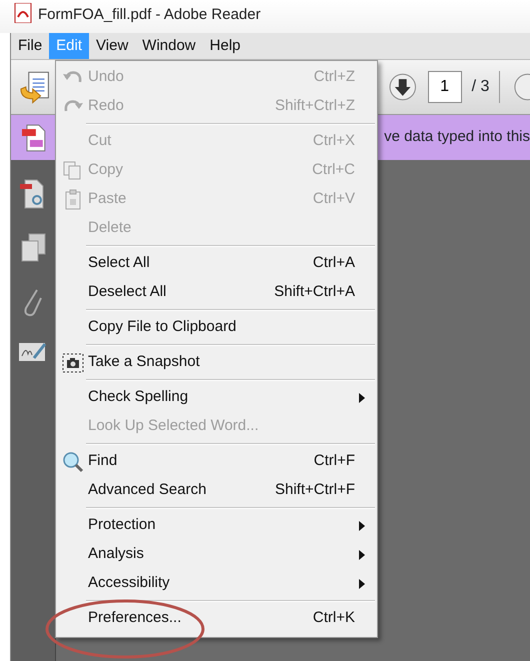  I want to click on menu-item: File, so click(30, 46).